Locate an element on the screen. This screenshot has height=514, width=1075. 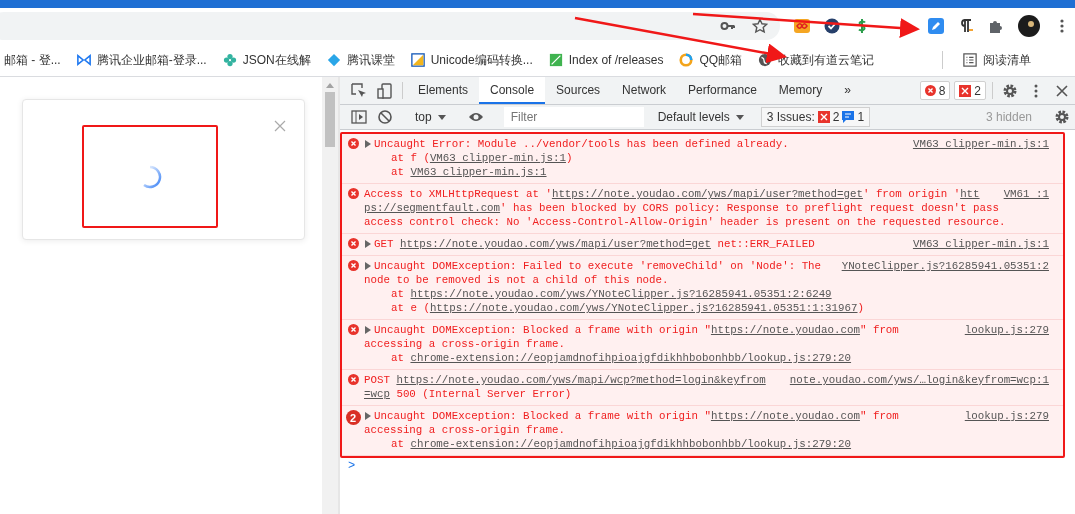
more-tabs-button: » is located at coordinates (847, 90).